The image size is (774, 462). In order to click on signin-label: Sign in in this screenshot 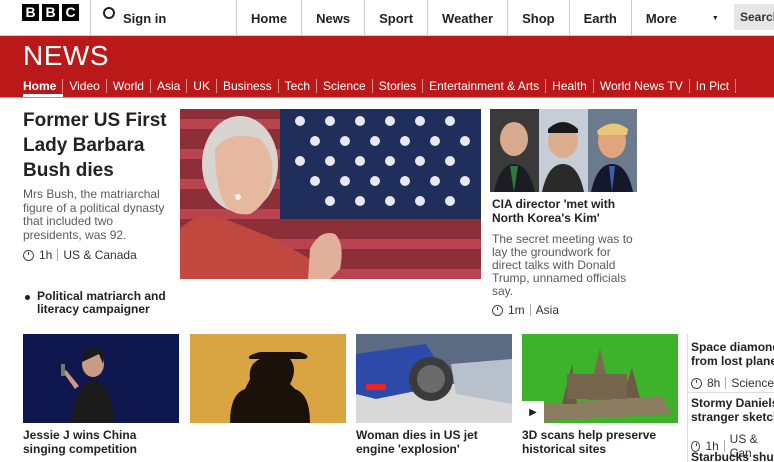, I will do `click(145, 18)`.